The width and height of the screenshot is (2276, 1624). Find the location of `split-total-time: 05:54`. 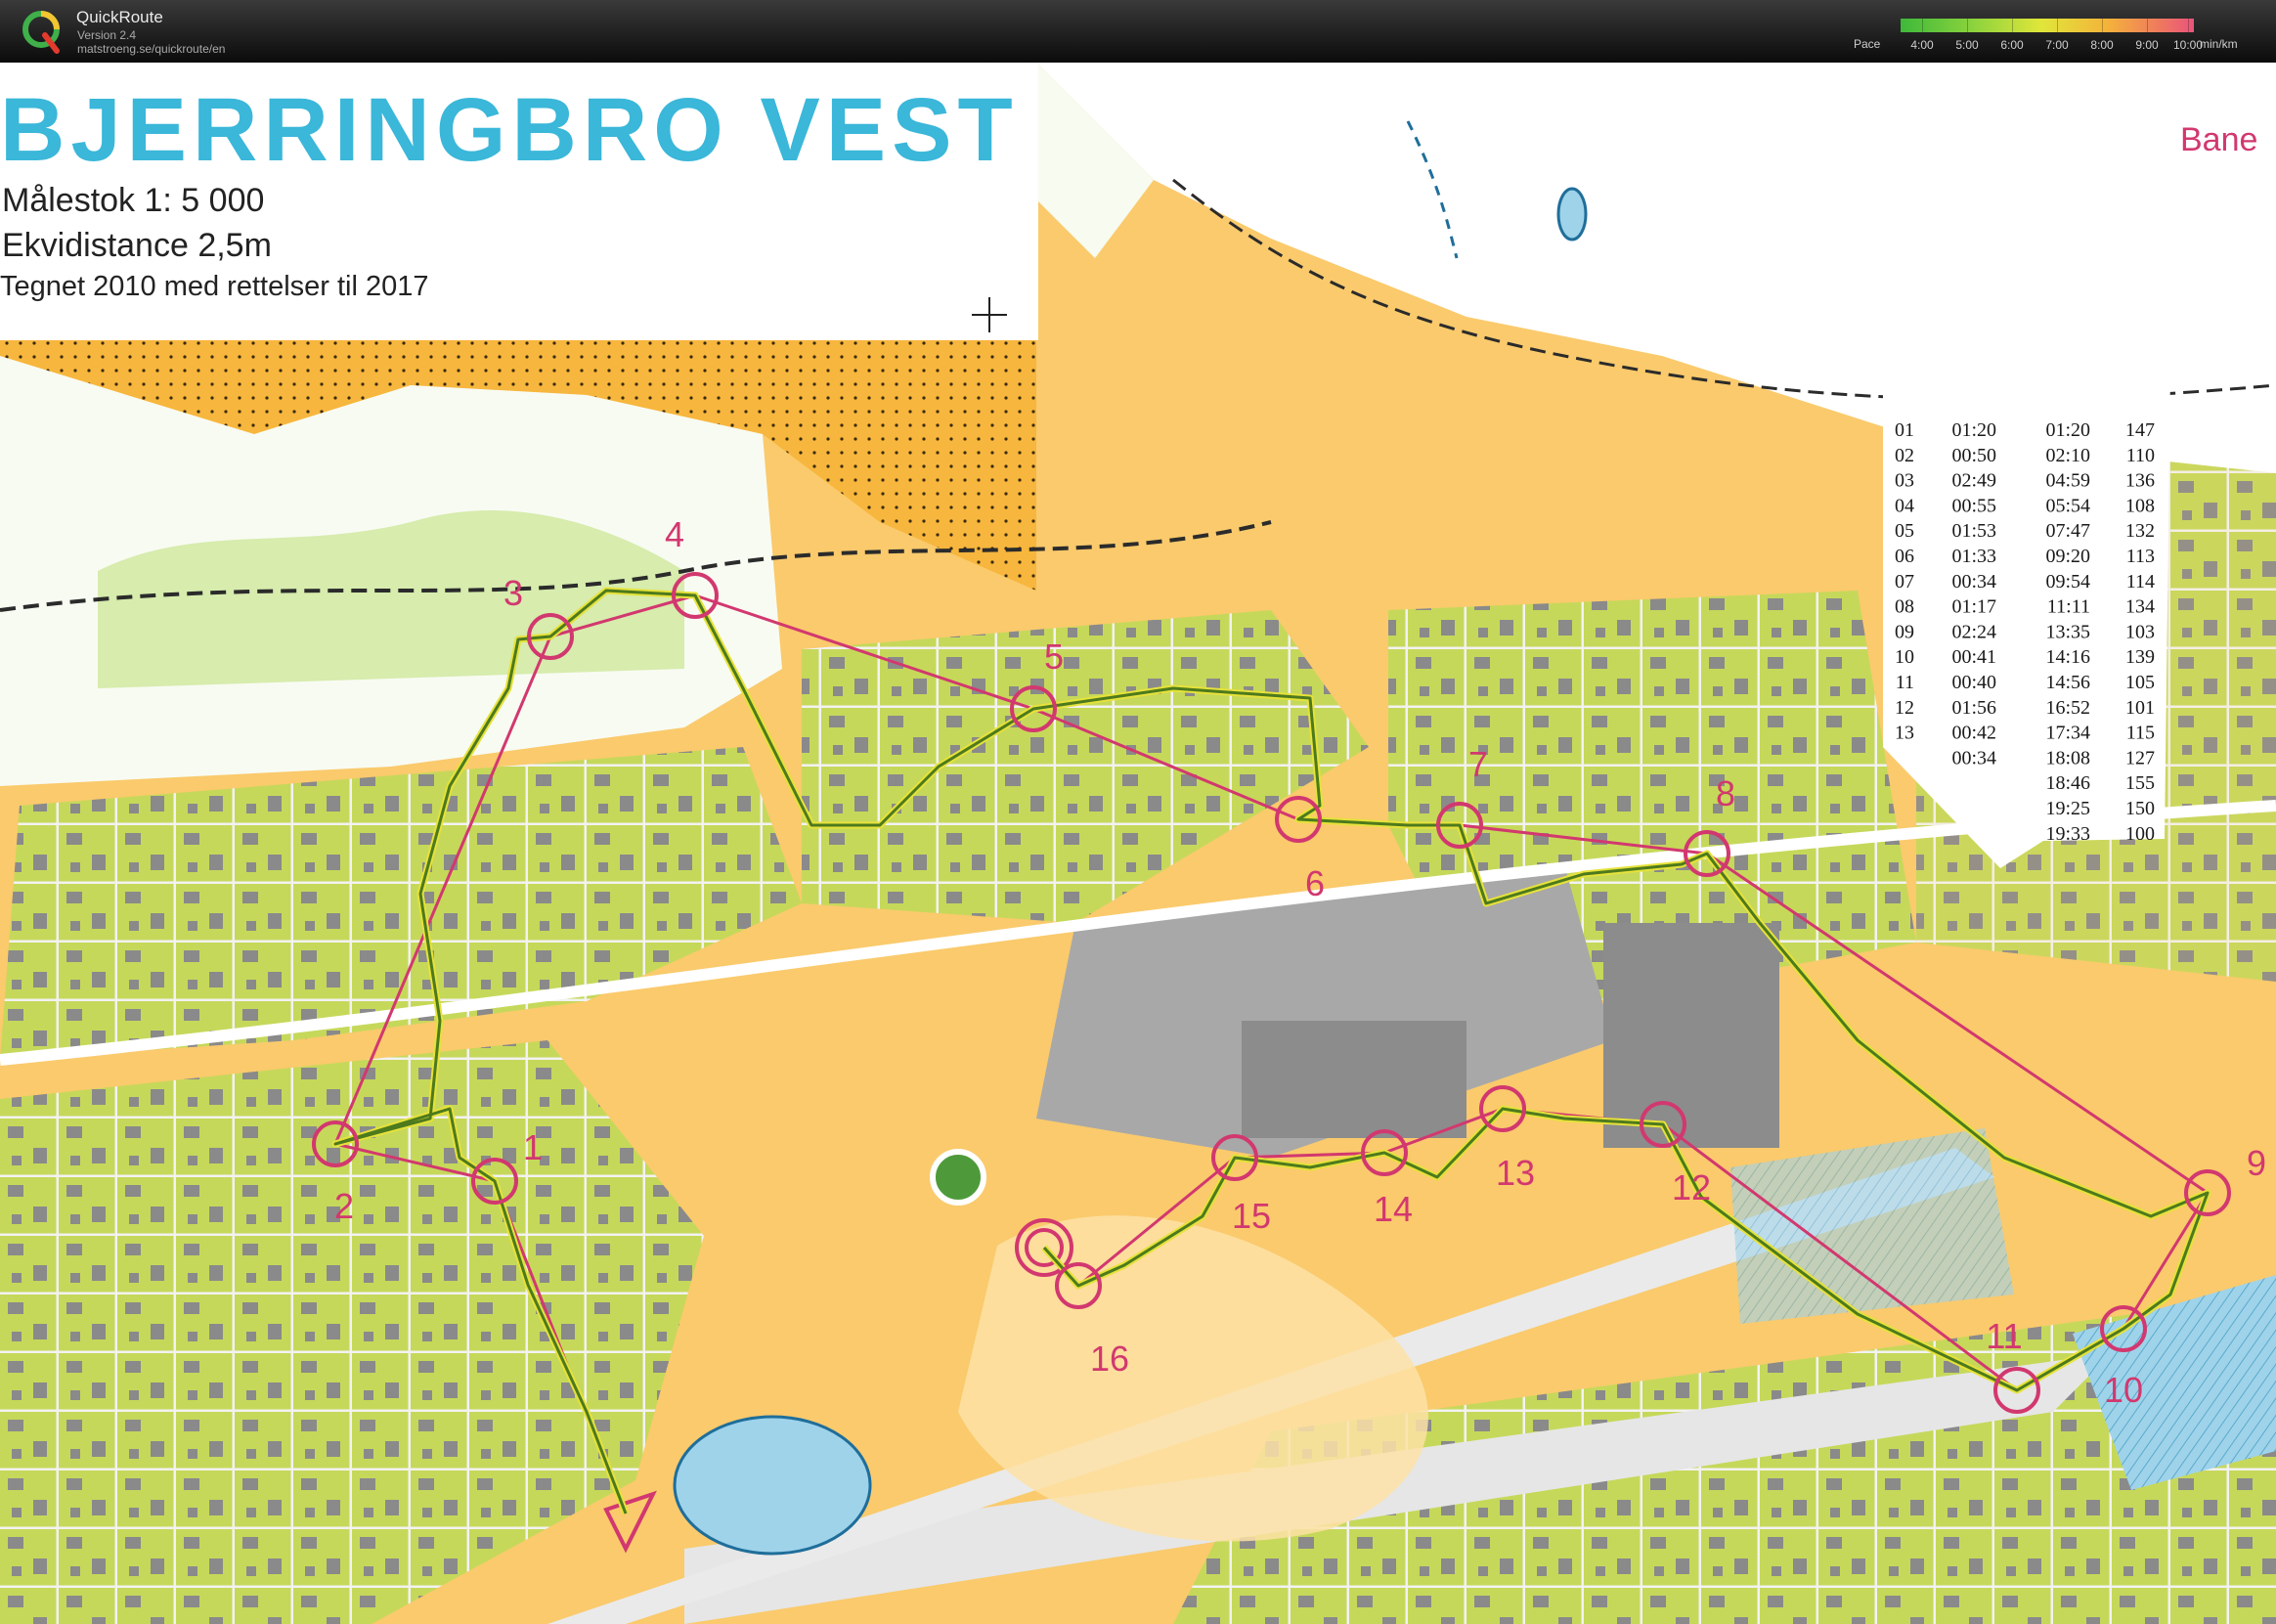

split-total-time: 05:54 is located at coordinates (2067, 505).